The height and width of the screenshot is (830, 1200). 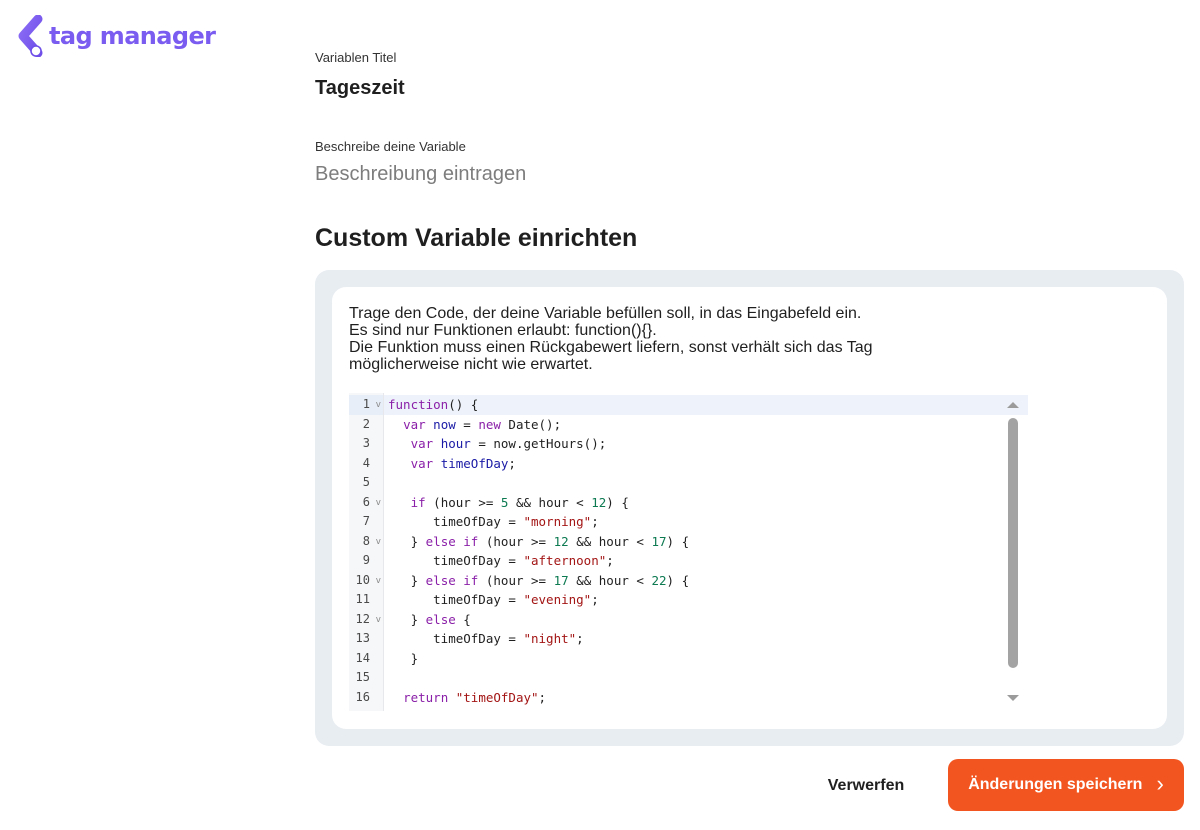 I want to click on title-input: Tageszeit, so click(x=360, y=88).